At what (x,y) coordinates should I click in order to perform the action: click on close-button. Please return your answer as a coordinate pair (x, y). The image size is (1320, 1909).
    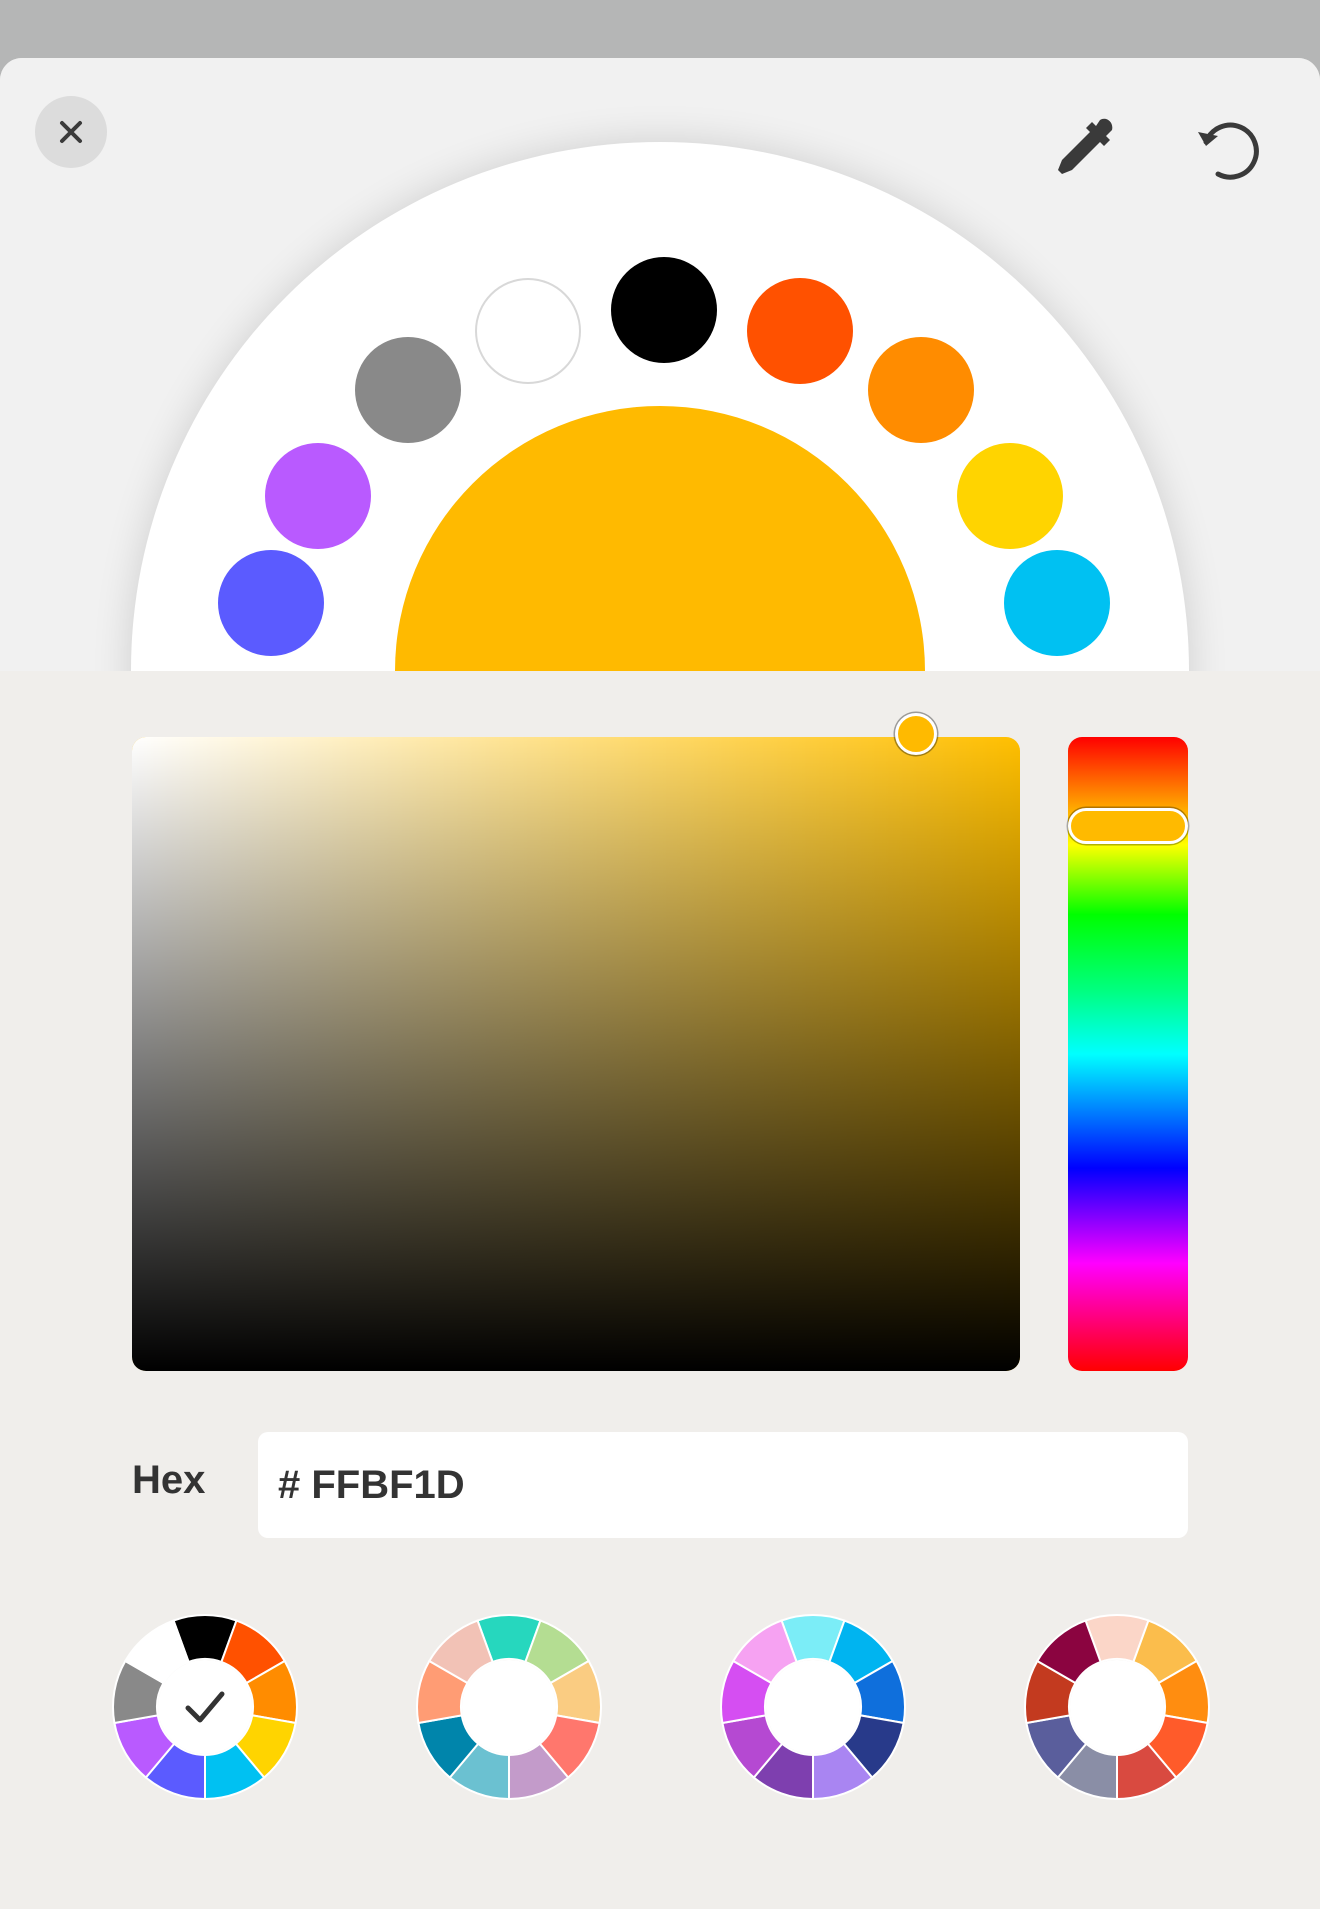
    Looking at the image, I should click on (71, 132).